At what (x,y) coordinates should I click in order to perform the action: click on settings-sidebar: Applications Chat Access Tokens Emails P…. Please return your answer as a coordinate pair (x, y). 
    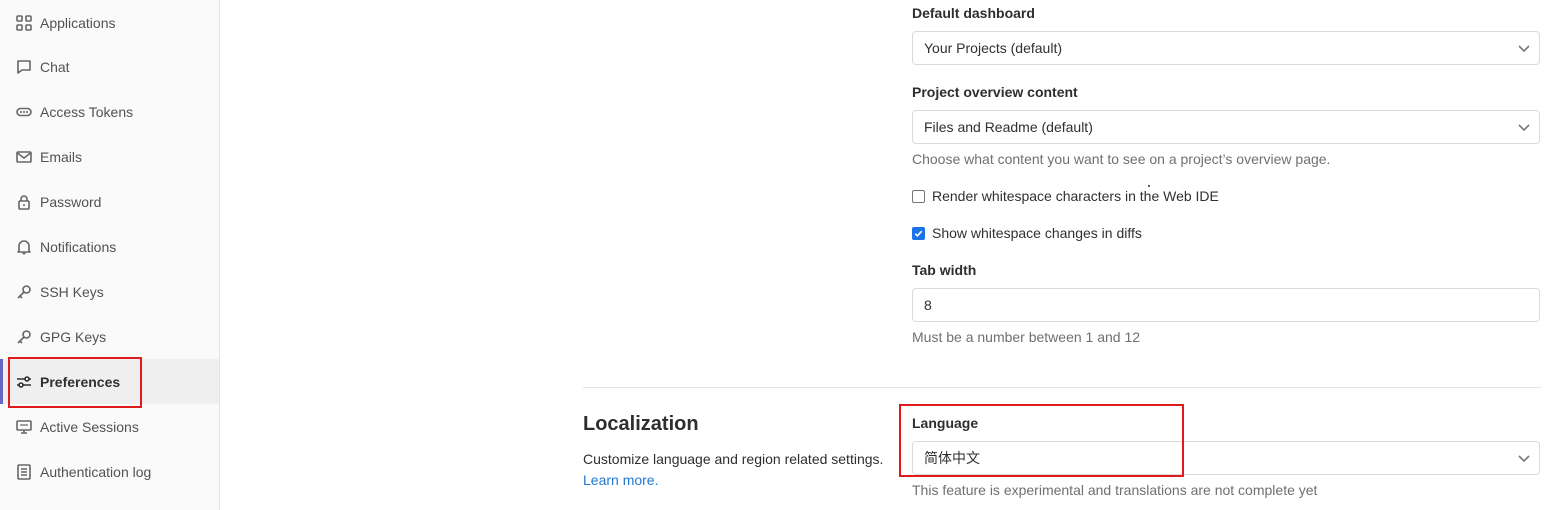
    Looking at the image, I should click on (110, 255).